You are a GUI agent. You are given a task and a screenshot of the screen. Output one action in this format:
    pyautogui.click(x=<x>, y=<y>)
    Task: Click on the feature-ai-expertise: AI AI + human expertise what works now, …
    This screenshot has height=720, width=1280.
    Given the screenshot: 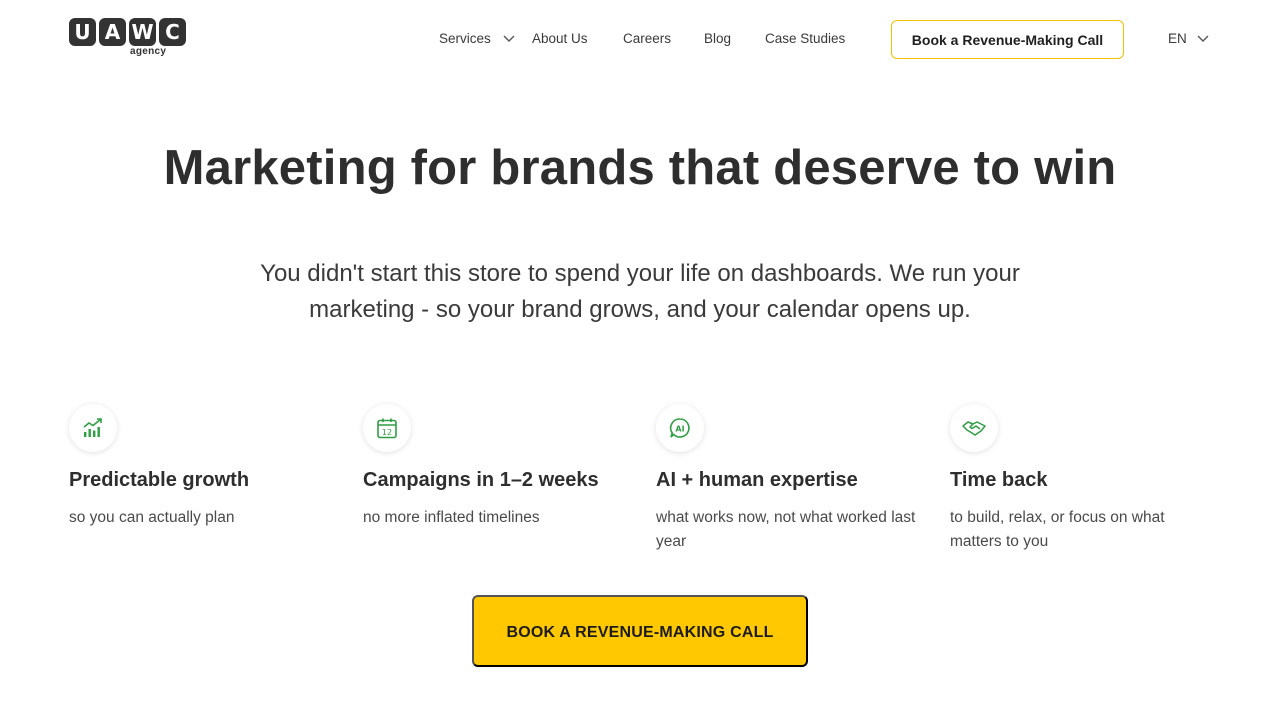 What is the action you would take?
    pyautogui.click(x=786, y=479)
    